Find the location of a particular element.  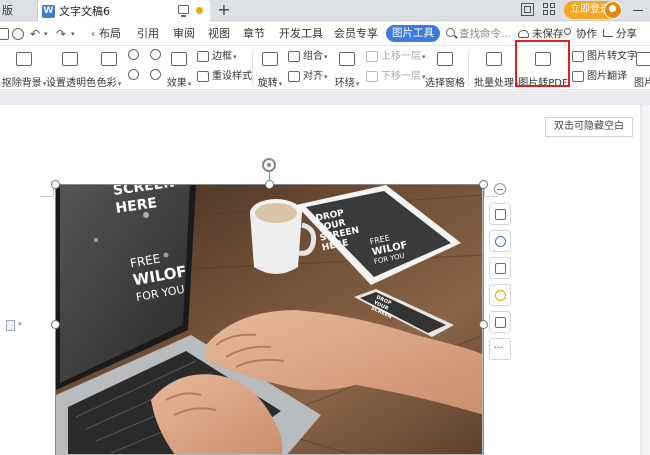

resize-handle-top-right is located at coordinates (483, 184).